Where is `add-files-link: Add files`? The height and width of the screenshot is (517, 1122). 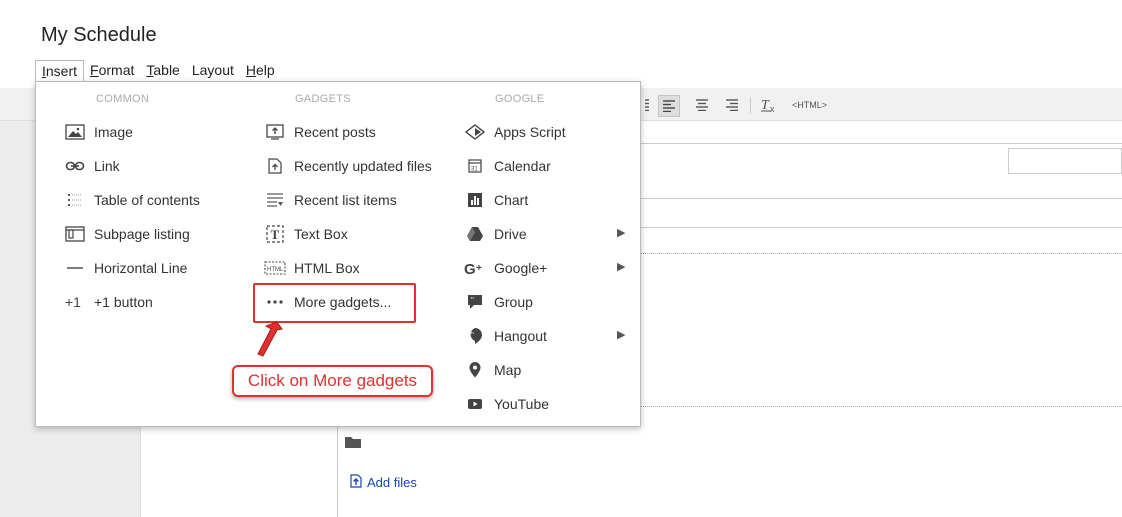 add-files-link: Add files is located at coordinates (383, 482).